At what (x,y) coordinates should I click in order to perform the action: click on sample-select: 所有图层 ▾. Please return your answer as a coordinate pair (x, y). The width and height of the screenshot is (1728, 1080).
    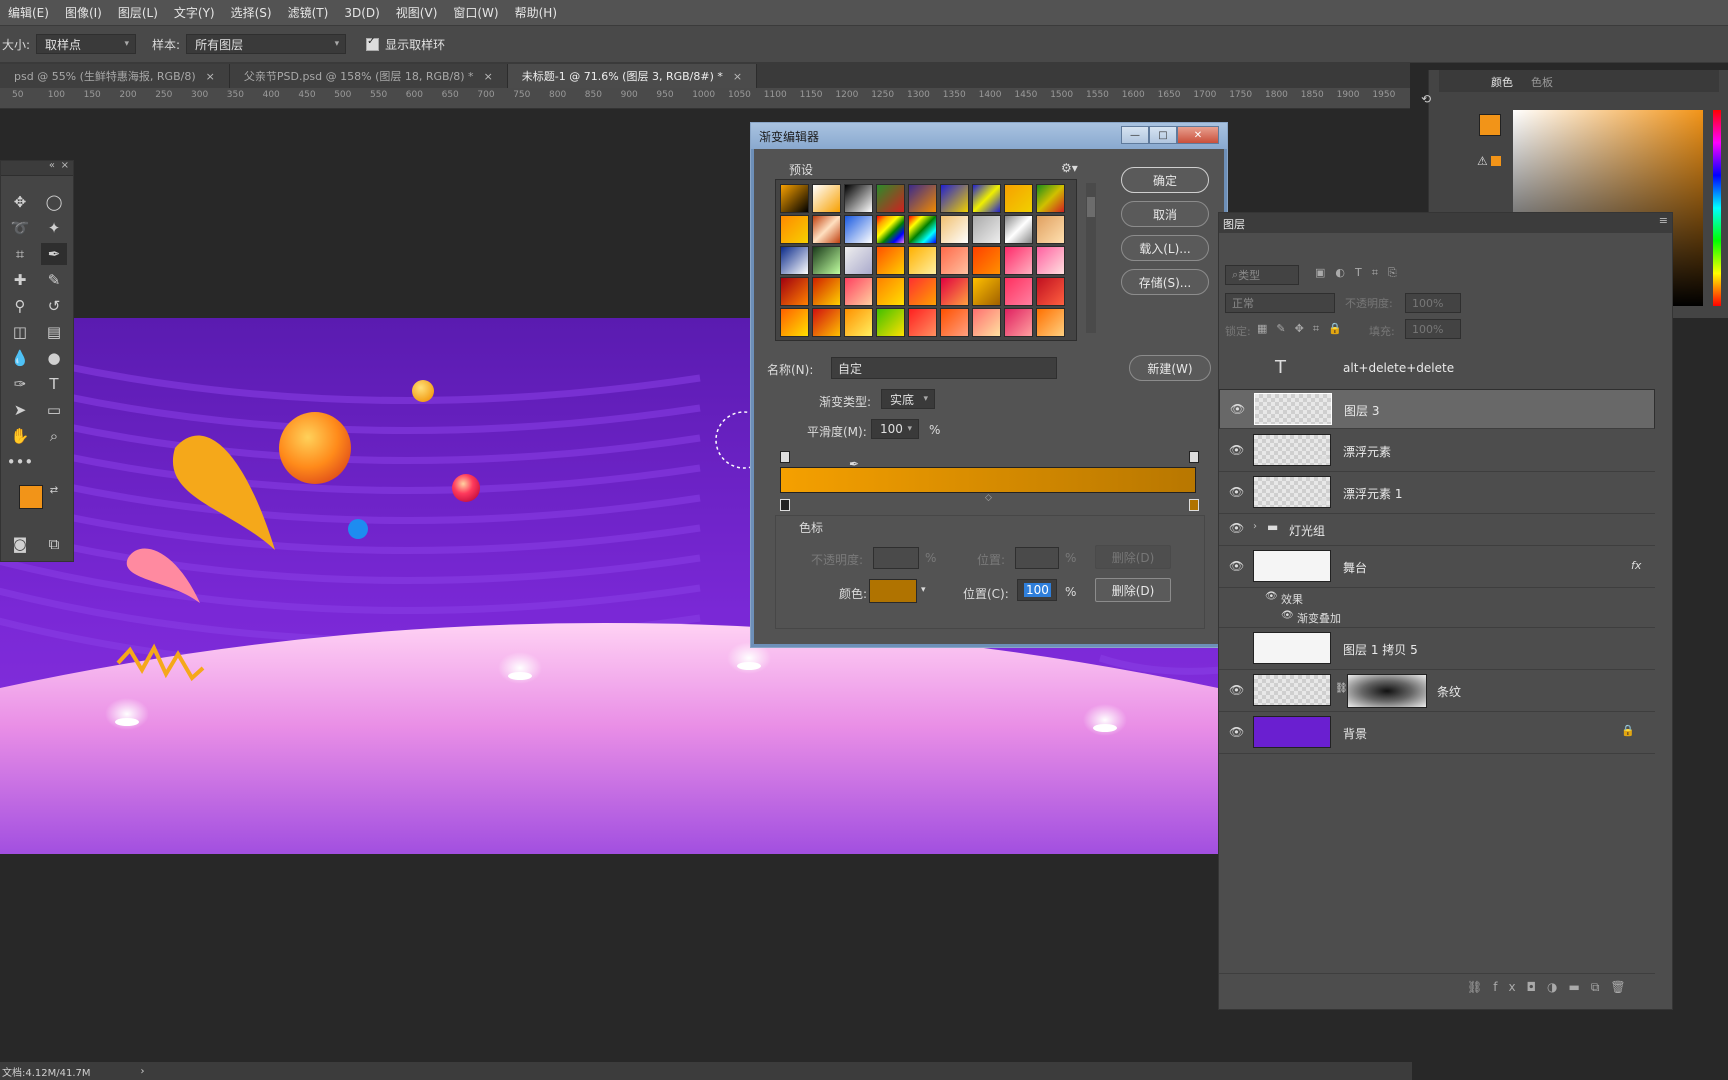
    Looking at the image, I should click on (266, 44).